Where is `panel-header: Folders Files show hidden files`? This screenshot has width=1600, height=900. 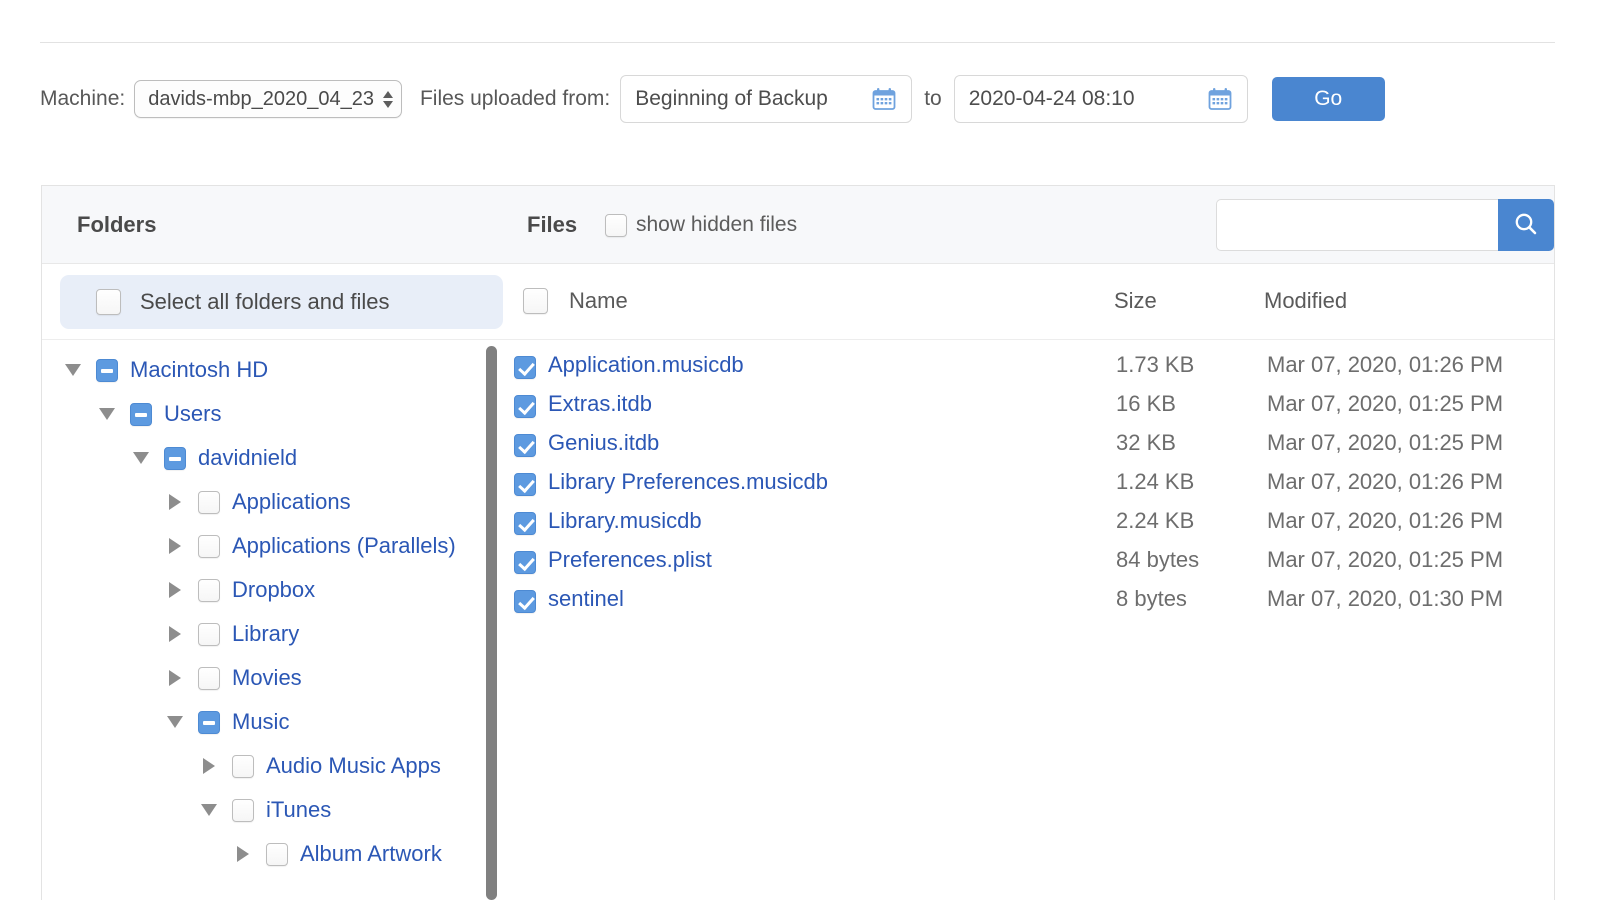
panel-header: Folders Files show hidden files is located at coordinates (798, 225).